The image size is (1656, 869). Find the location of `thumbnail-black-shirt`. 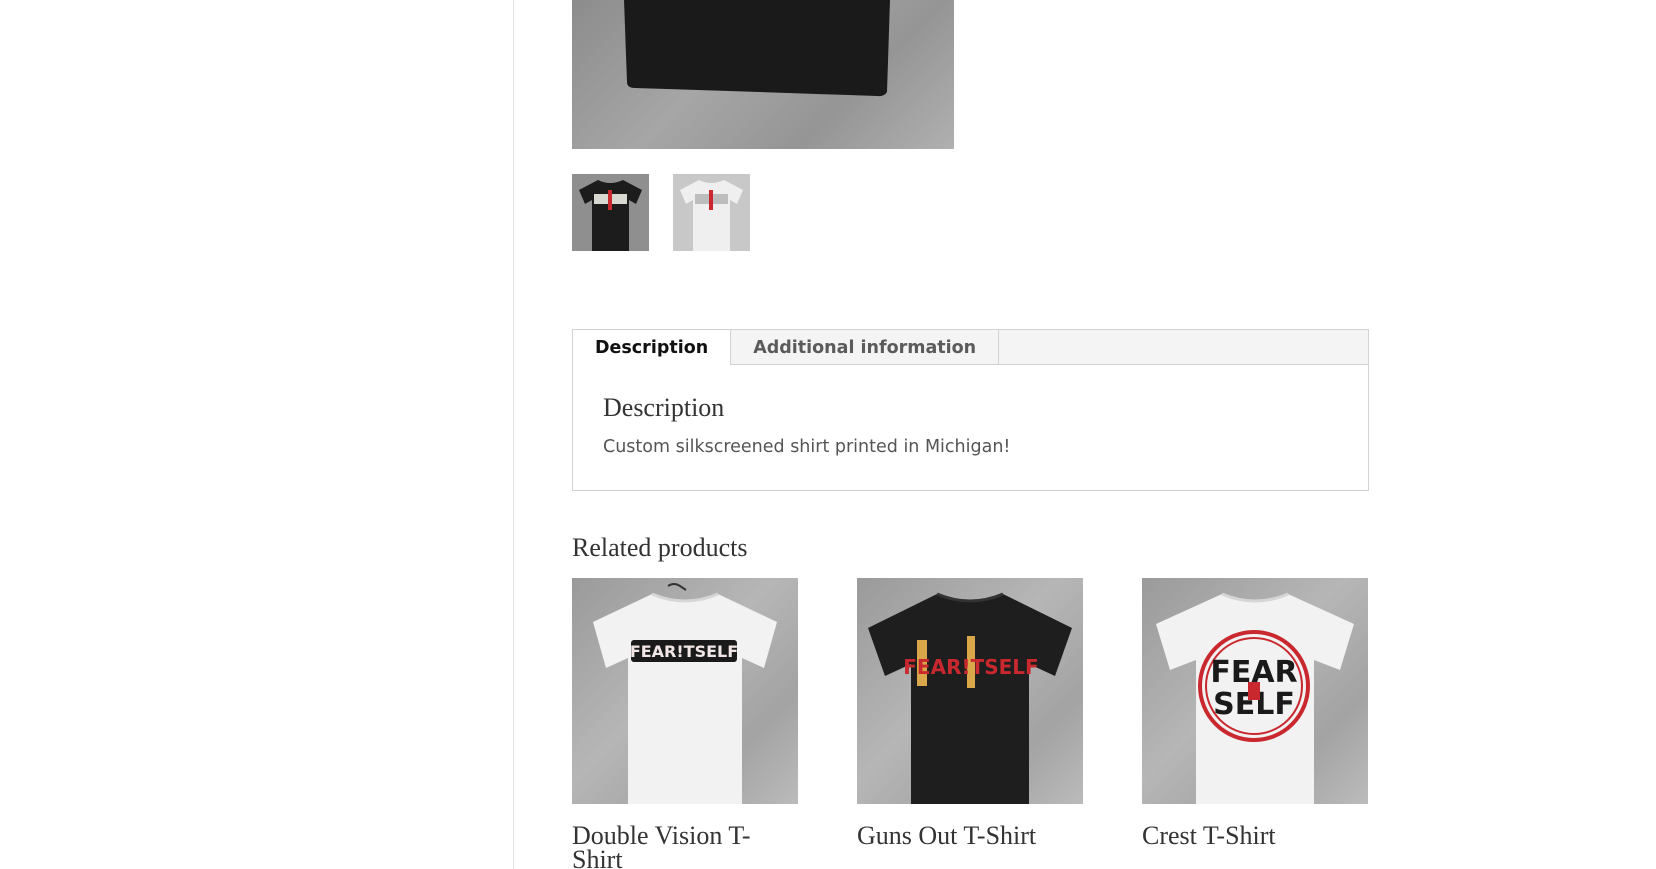

thumbnail-black-shirt is located at coordinates (610, 212).